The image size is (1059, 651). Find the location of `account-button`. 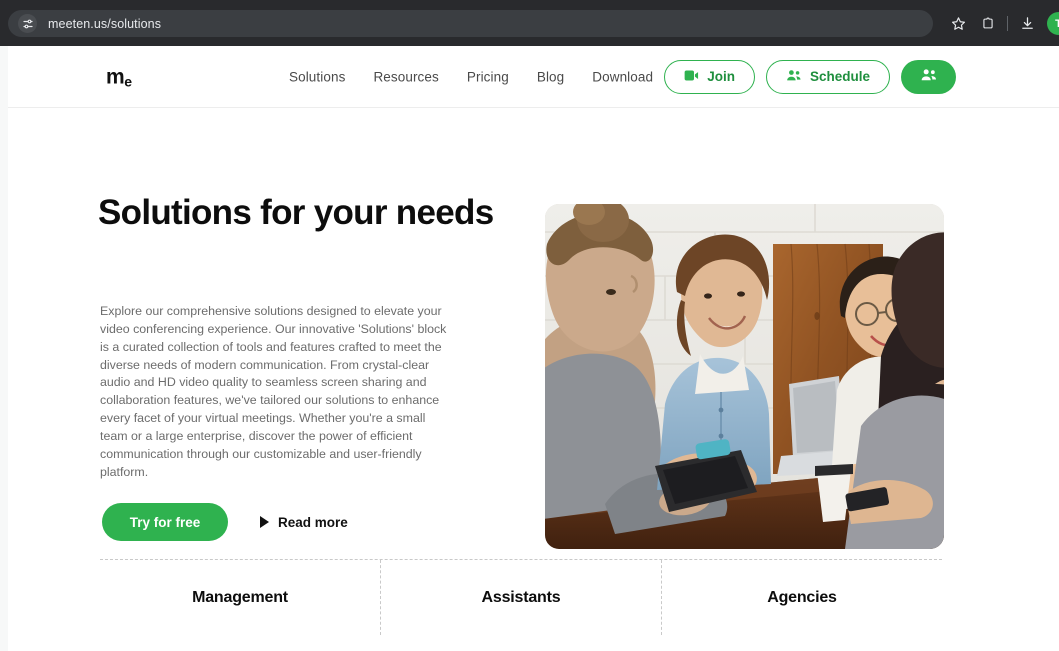

account-button is located at coordinates (928, 76).